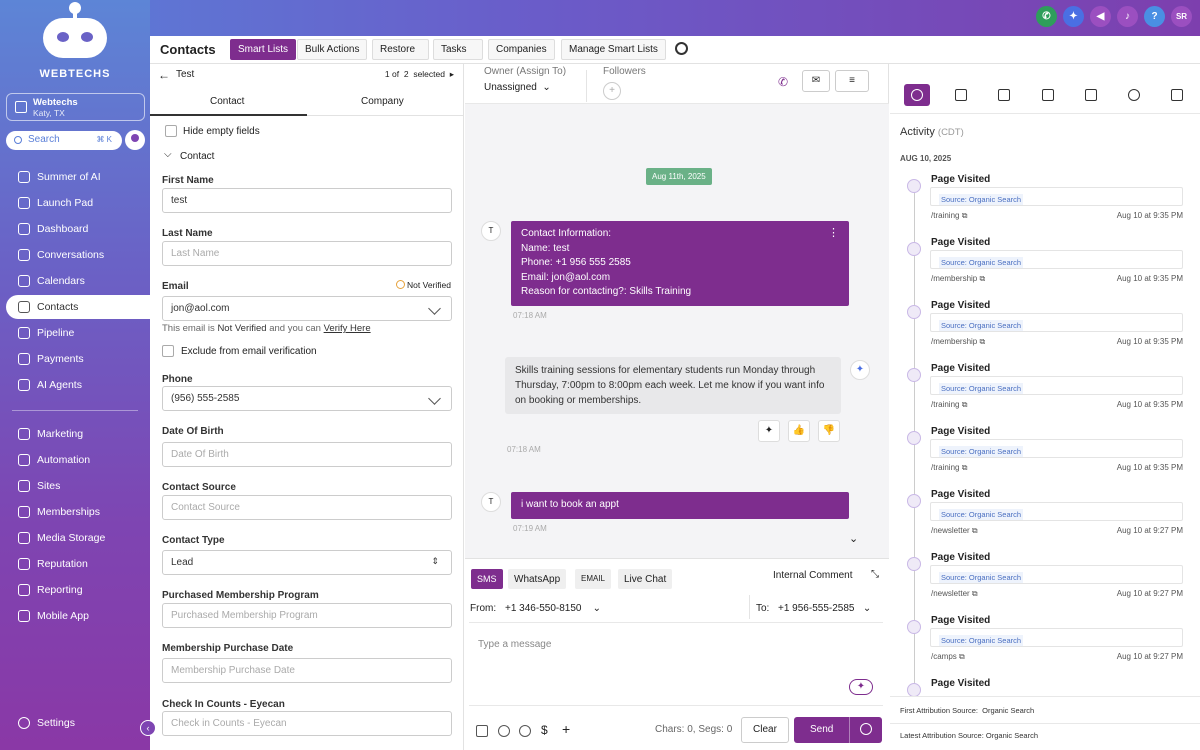 The width and height of the screenshot is (1200, 750). I want to click on phone-input: (956) 555-2585, so click(307, 398).